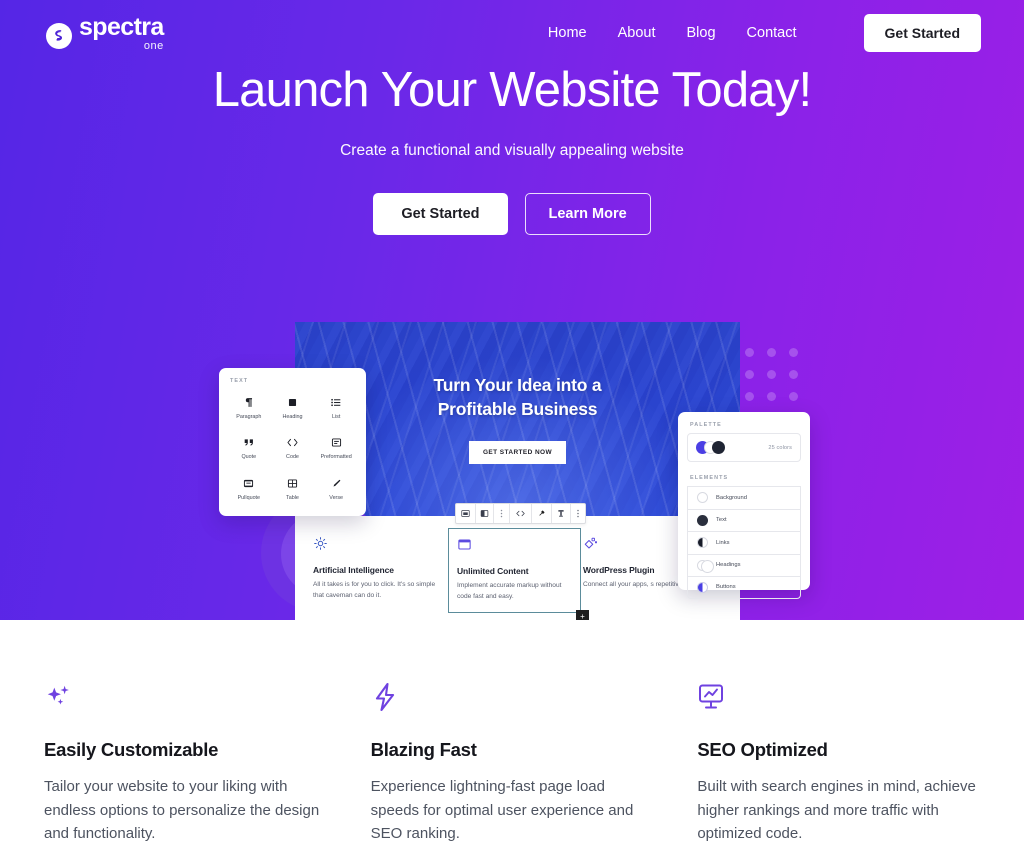  What do you see at coordinates (728, 565) in the screenshot?
I see `element-label: Headings` at bounding box center [728, 565].